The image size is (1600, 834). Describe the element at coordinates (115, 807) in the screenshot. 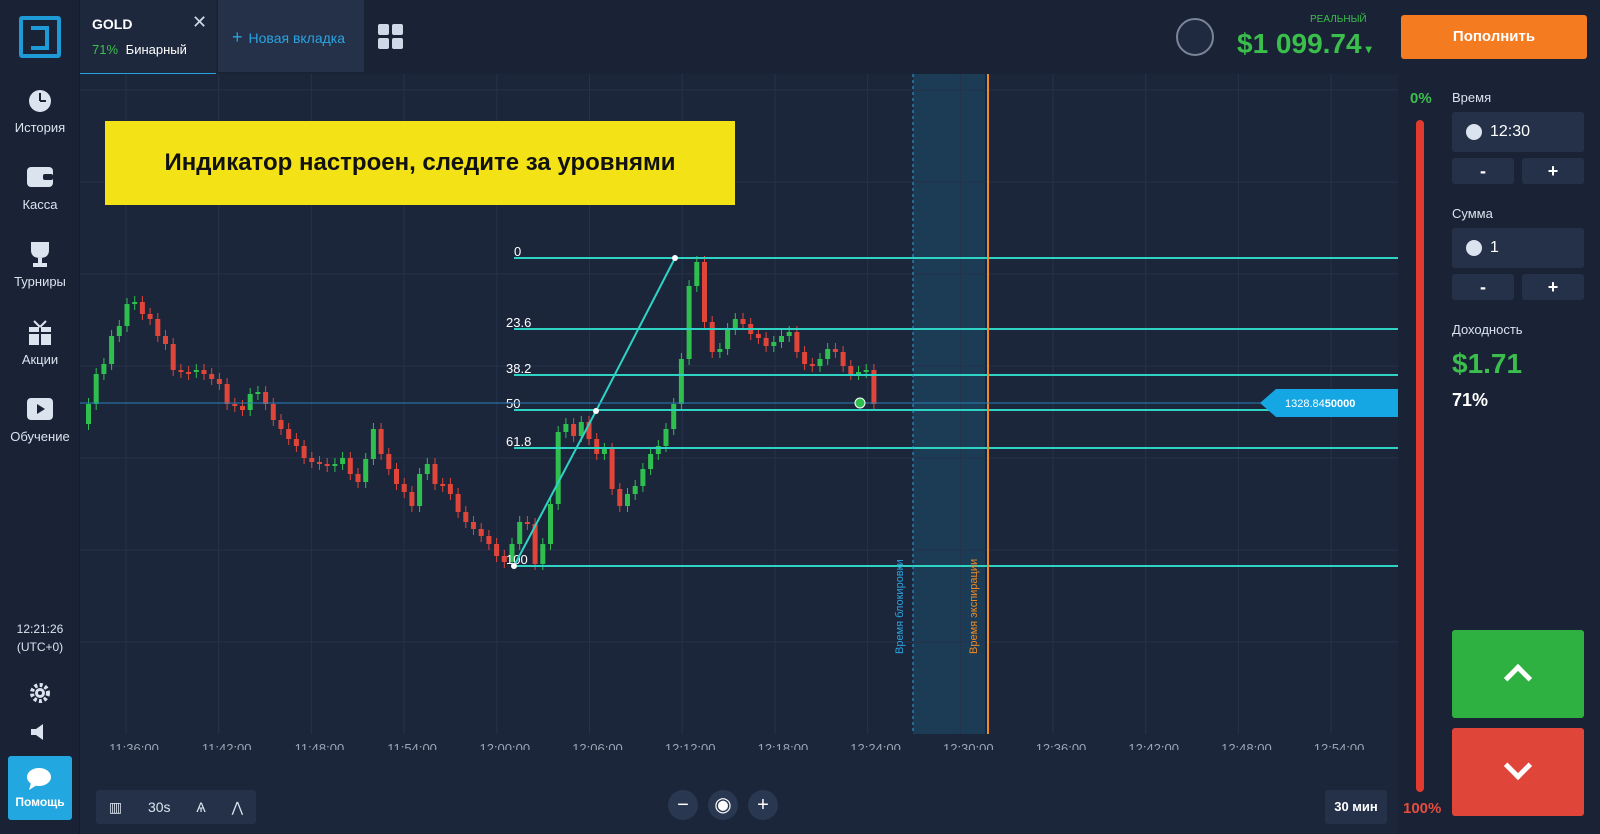

I see `chart-type-icon: ▥` at that location.